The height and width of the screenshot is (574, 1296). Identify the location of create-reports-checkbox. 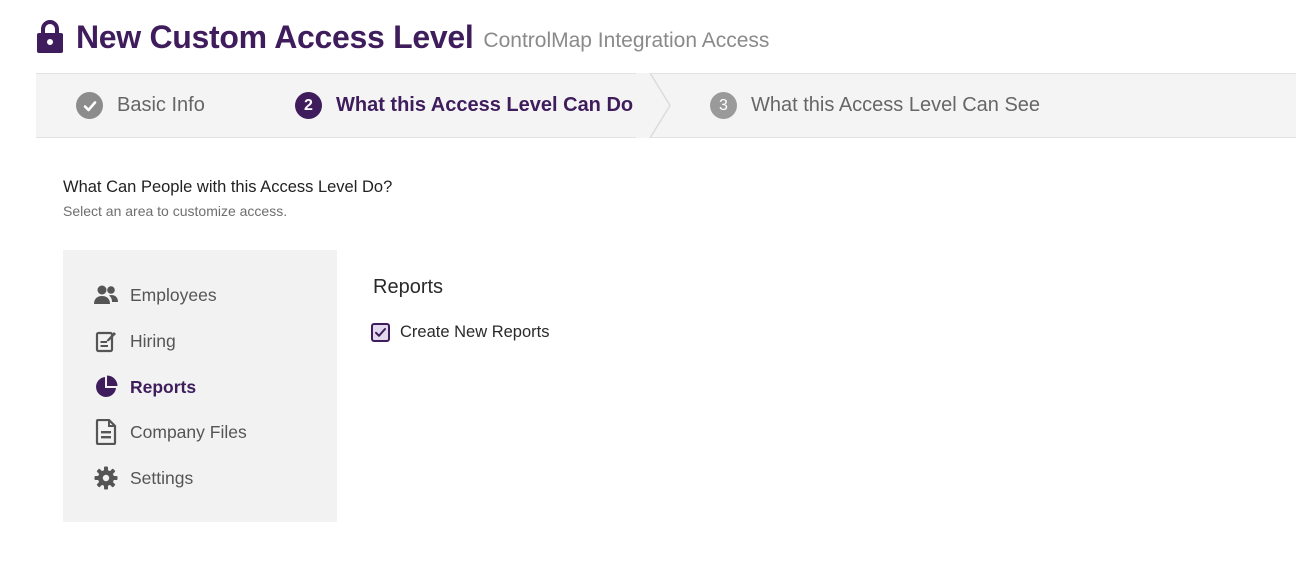
(380, 332).